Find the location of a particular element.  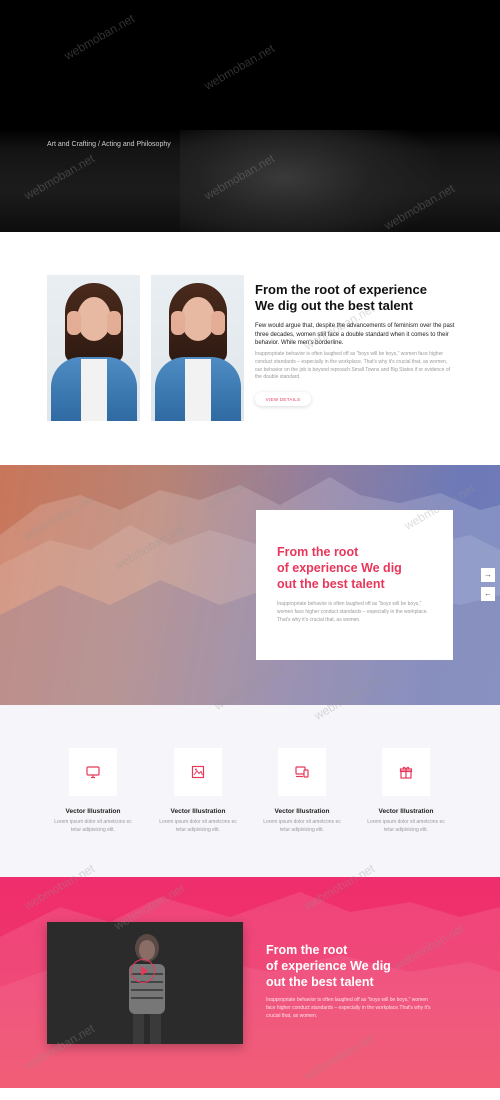

about-title-line: From the root of experience is located at coordinates (341, 289).